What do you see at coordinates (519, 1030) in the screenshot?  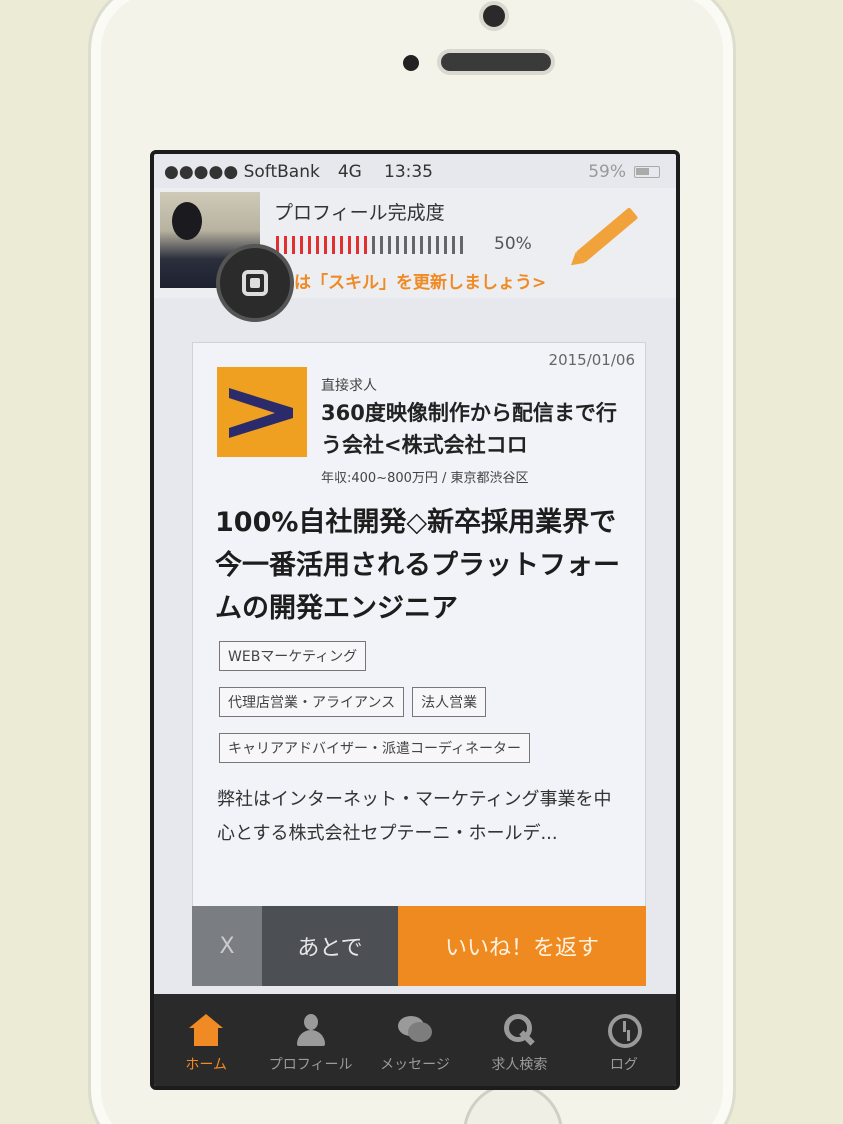 I see `search-icon` at bounding box center [519, 1030].